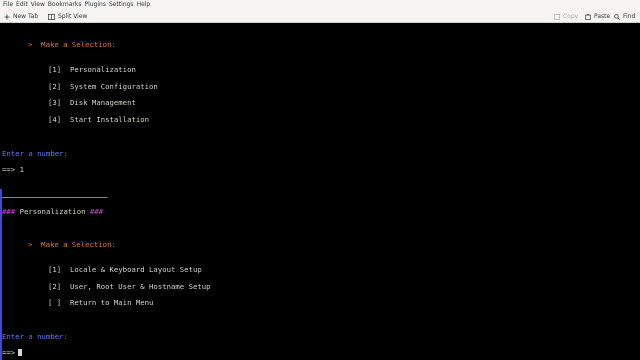 The image size is (640, 360). What do you see at coordinates (103, 86) in the screenshot?
I see `menu-option: [2] System Configuration` at bounding box center [103, 86].